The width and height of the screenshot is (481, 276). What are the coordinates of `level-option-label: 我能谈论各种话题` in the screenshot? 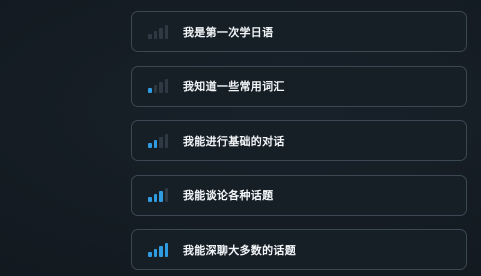 It's located at (228, 195).